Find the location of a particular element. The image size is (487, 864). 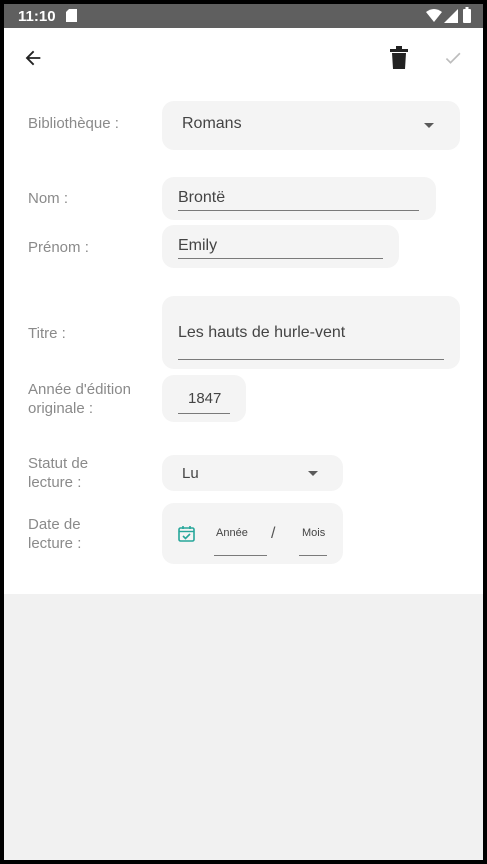

arrow-left-icon is located at coordinates (33, 58).